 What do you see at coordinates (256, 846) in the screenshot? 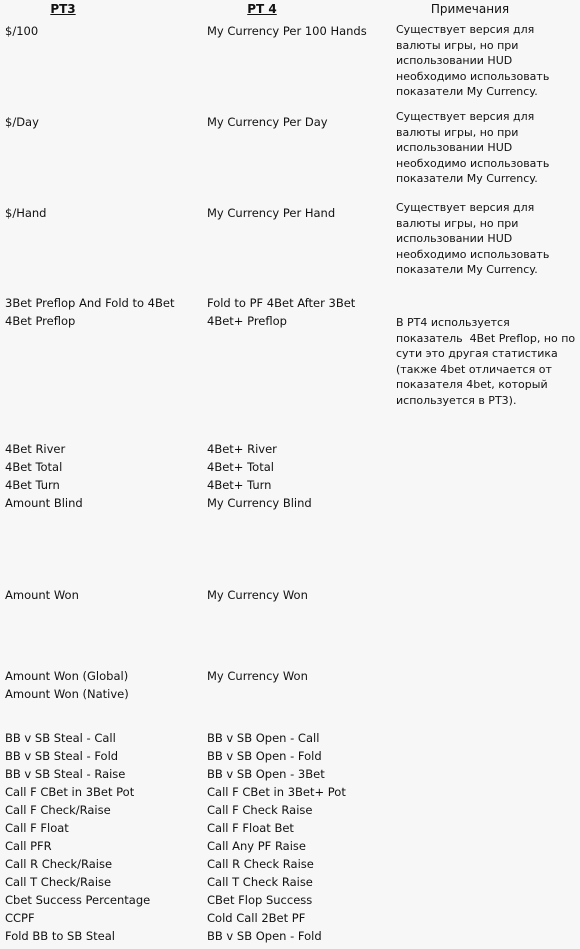
I see `pt4-stat-name: Call Any PF Raise` at bounding box center [256, 846].